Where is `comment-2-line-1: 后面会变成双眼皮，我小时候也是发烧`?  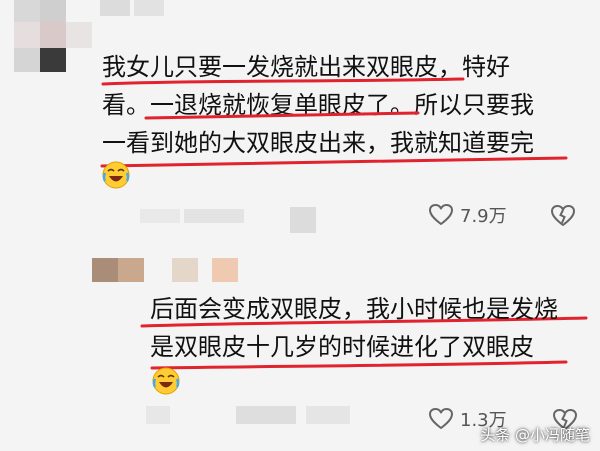
comment-2-line-1: 后面会变成双眼皮，我小时候也是发烧 is located at coordinates (354, 309).